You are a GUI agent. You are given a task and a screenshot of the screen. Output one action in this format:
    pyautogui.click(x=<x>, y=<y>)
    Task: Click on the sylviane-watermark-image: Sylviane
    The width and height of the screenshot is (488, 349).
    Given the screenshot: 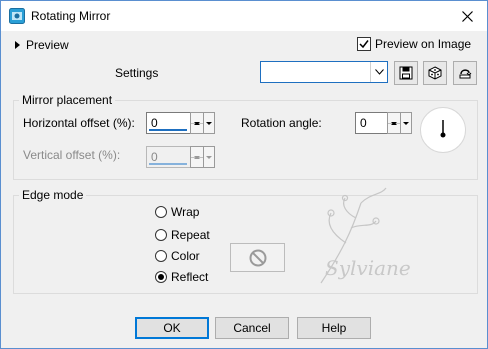 What is the action you would take?
    pyautogui.click(x=365, y=235)
    